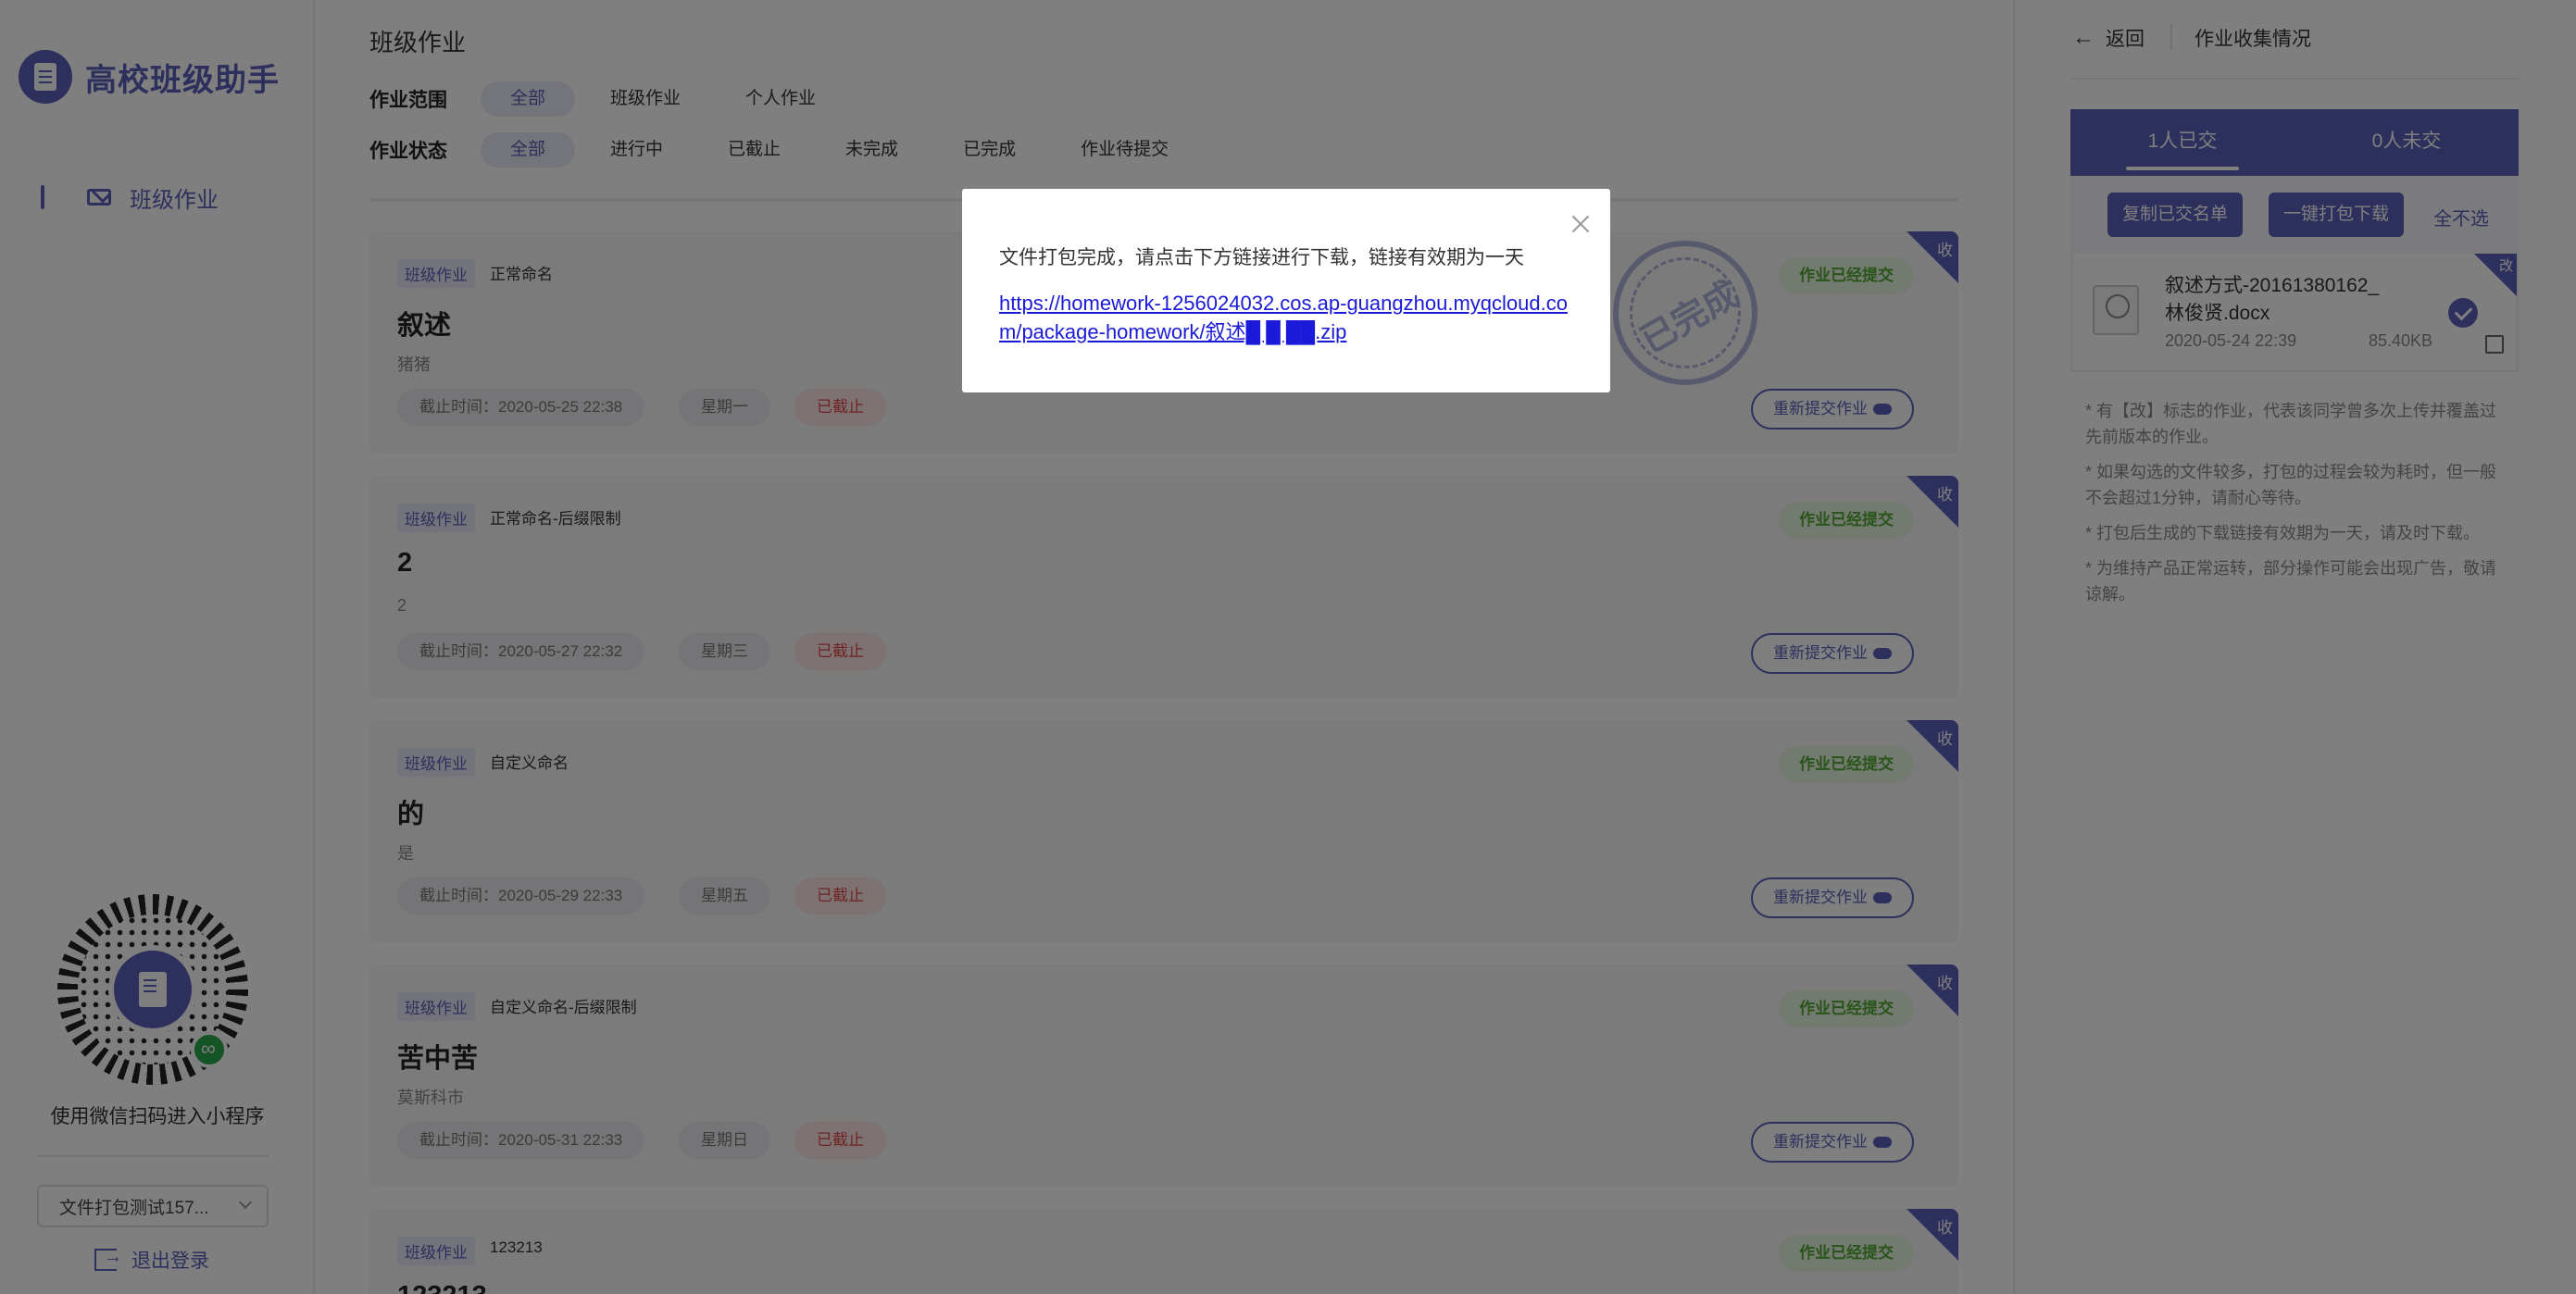 The width and height of the screenshot is (2576, 1294). Describe the element at coordinates (1261, 258) in the screenshot. I see `dialog-message: 文件打包完成，请点击下方链接进行下载，链接有效期为一天` at that location.